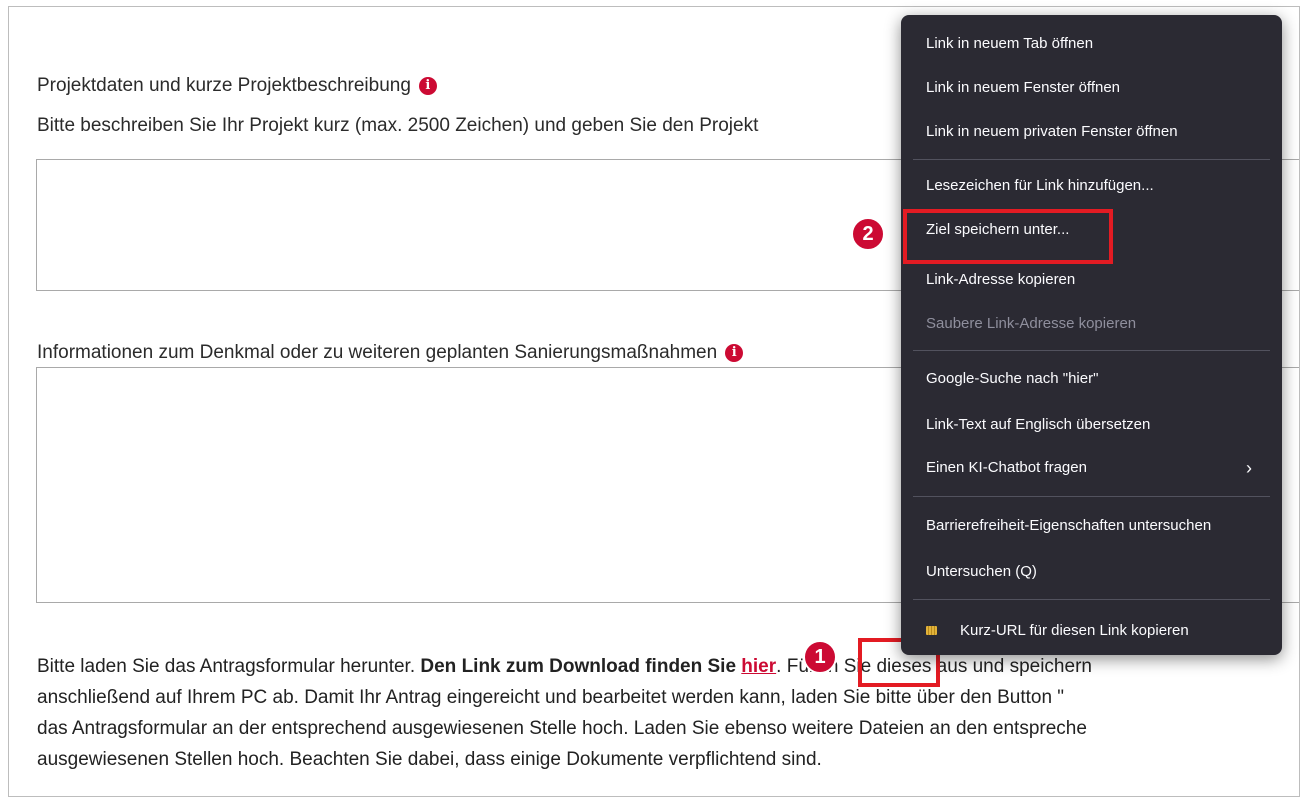 This screenshot has width=1306, height=801. I want to click on menu-item-open-new-window: Link in neuem Fenster öffnen, so click(1097, 88).